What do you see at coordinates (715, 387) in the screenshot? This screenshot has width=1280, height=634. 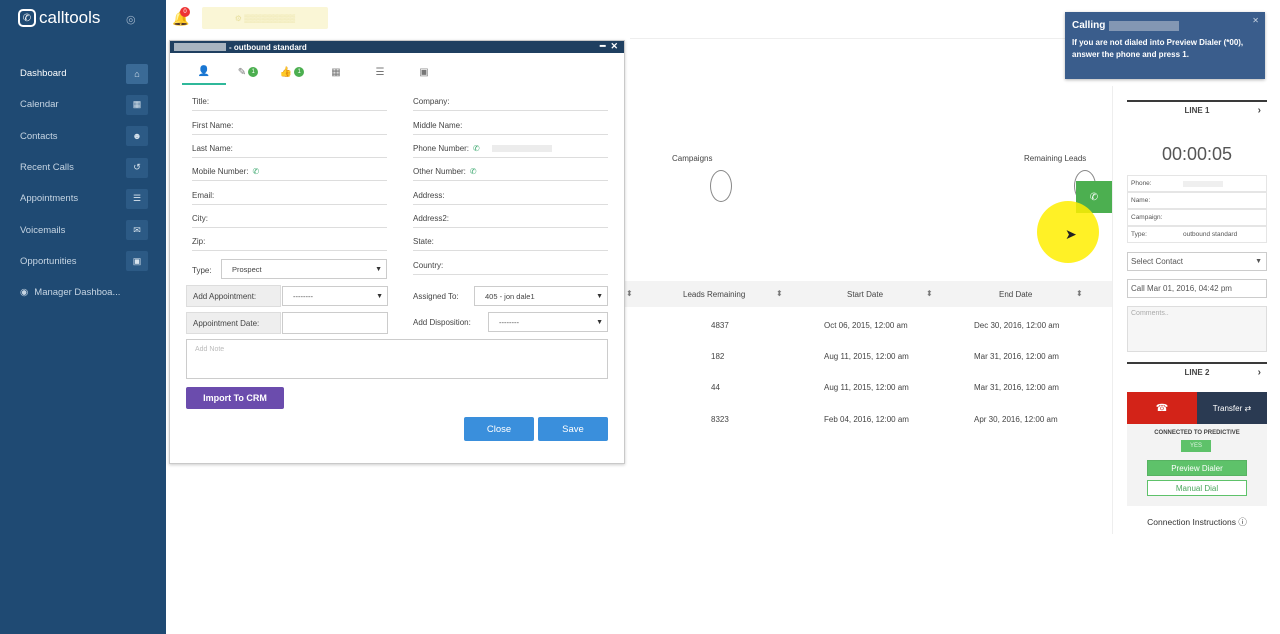 I see `leads-remaining-cell: 44` at bounding box center [715, 387].